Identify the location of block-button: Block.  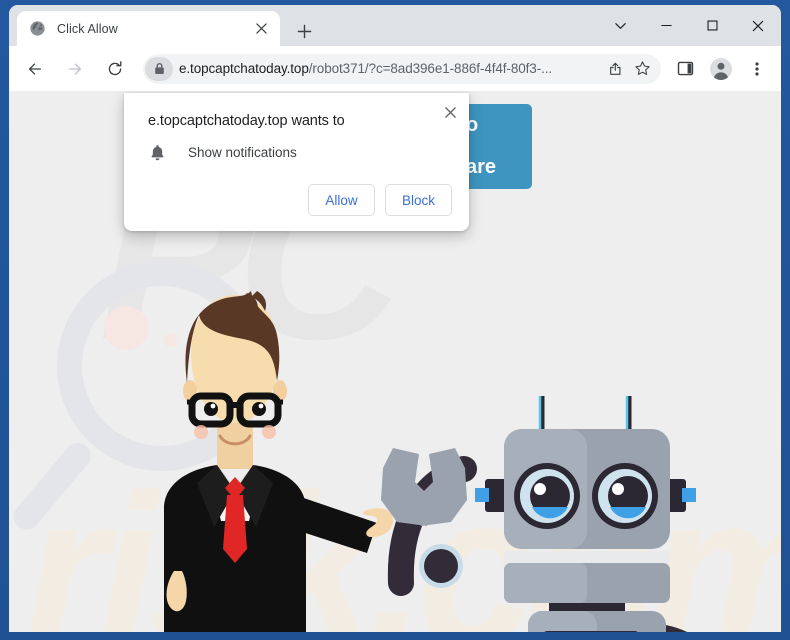
(418, 200).